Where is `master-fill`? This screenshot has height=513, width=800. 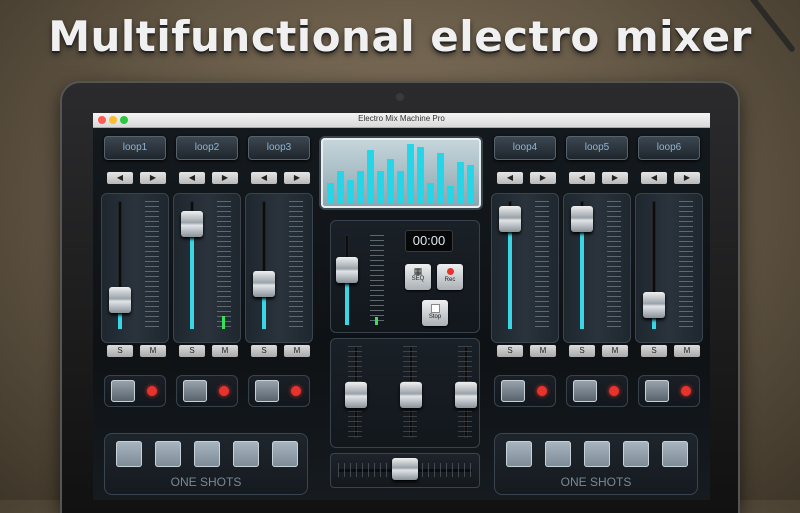
master-fill is located at coordinates (347, 304).